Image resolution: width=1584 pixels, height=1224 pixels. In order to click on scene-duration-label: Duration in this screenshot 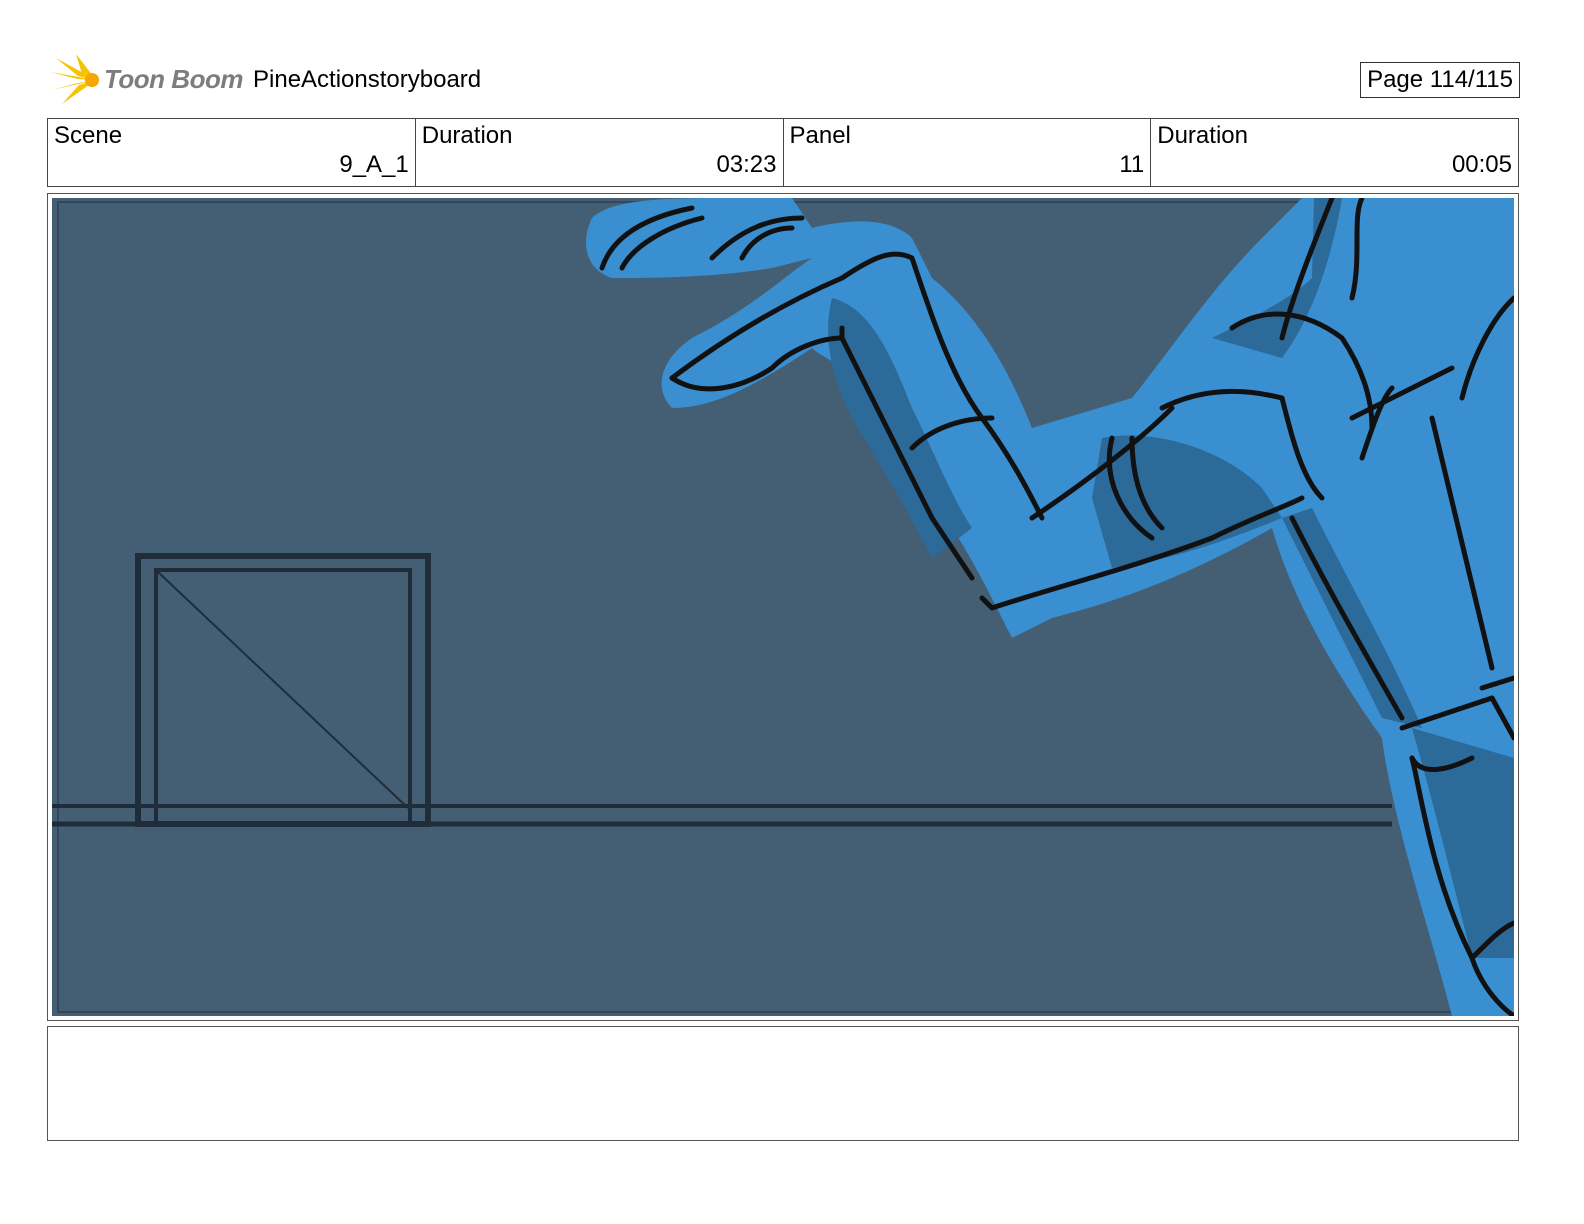, I will do `click(467, 135)`.